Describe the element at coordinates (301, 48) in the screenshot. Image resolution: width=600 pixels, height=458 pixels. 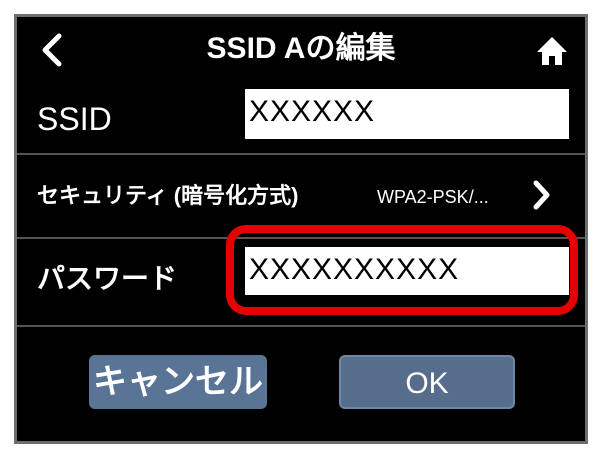
I see `page-title: SSID Aの編集` at that location.